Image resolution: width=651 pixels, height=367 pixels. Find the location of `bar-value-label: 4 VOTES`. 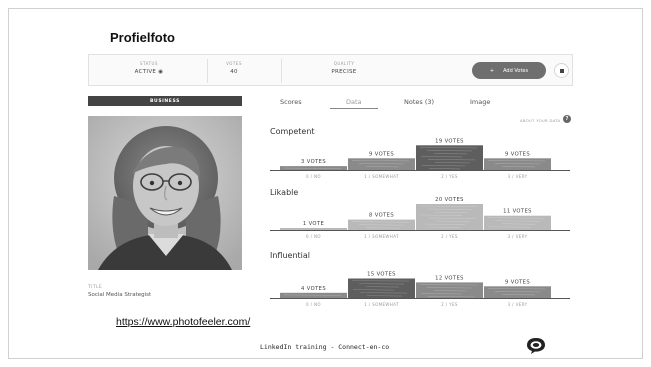

bar-value-label: 4 VOTES is located at coordinates (313, 289).